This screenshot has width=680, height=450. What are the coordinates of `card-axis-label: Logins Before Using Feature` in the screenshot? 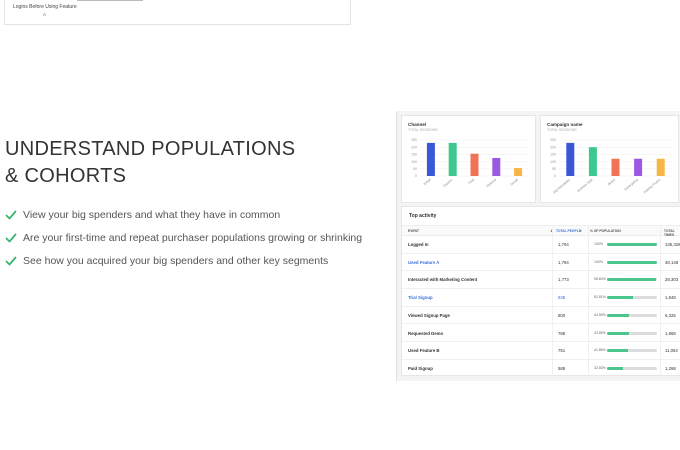 It's located at (45, 7).